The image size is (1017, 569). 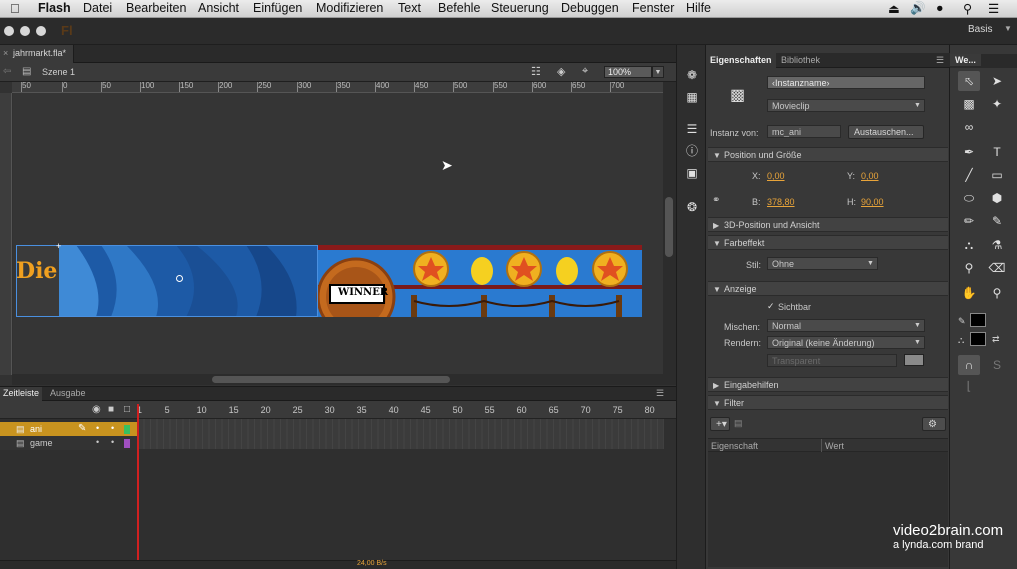 I want to click on components-icon: ❂, so click(x=692, y=207).